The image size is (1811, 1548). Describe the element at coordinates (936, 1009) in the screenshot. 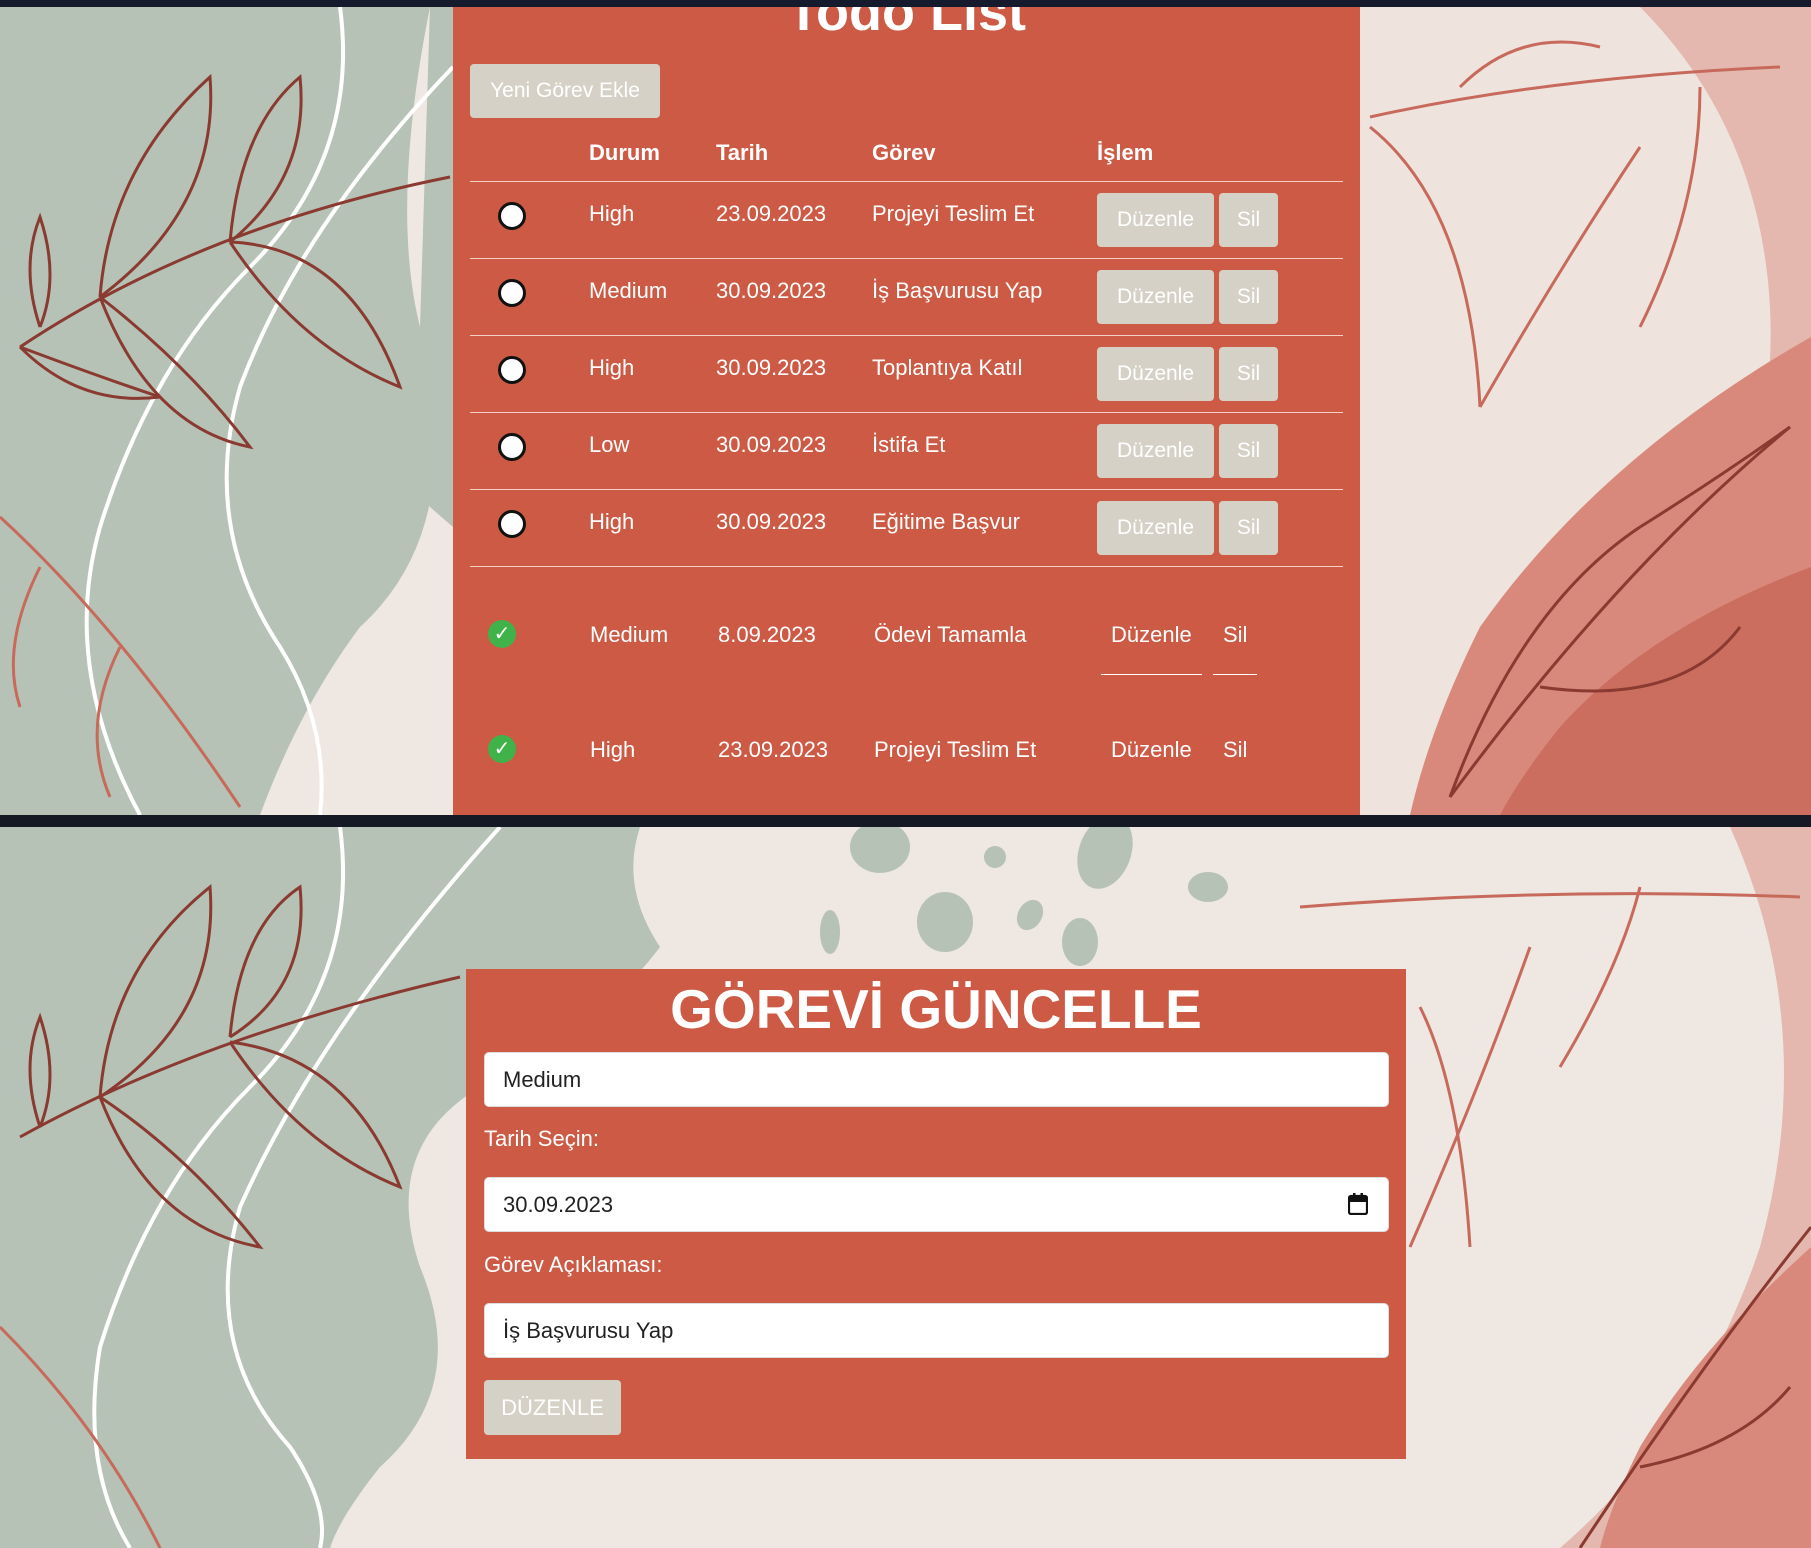

I see `form-title: GÖREVİ GÜNCELLE` at that location.